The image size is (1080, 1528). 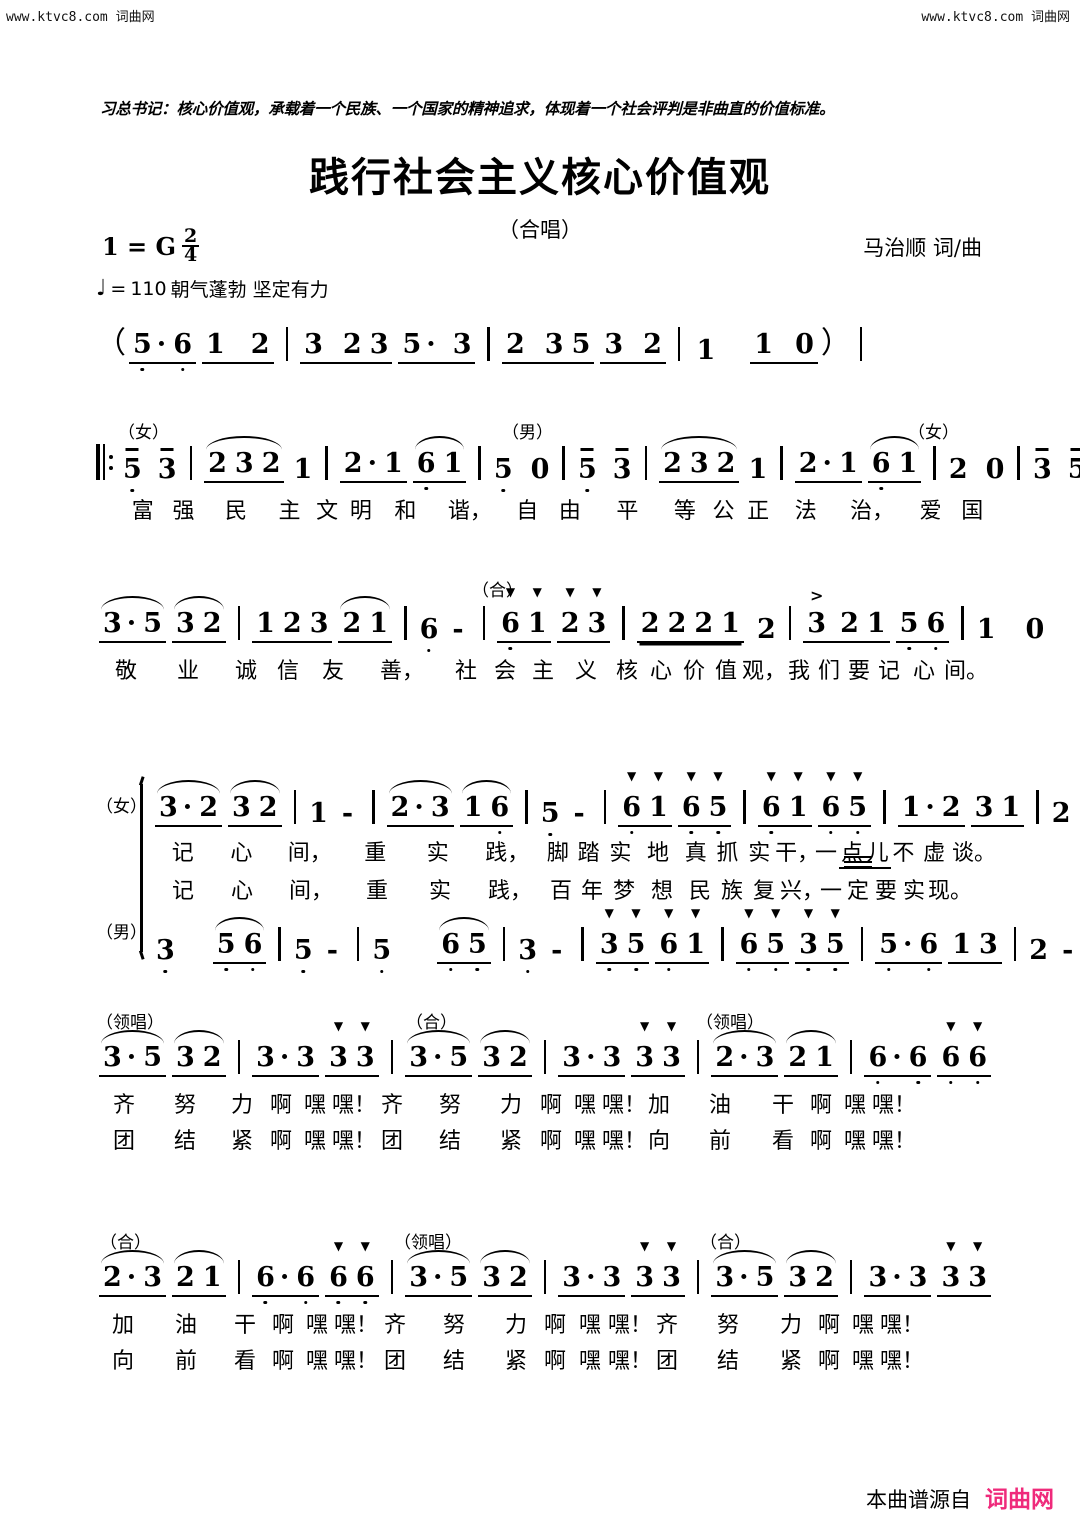 What do you see at coordinates (933, 433) in the screenshot?
I see `part-tag-female-2: （女）` at bounding box center [933, 433].